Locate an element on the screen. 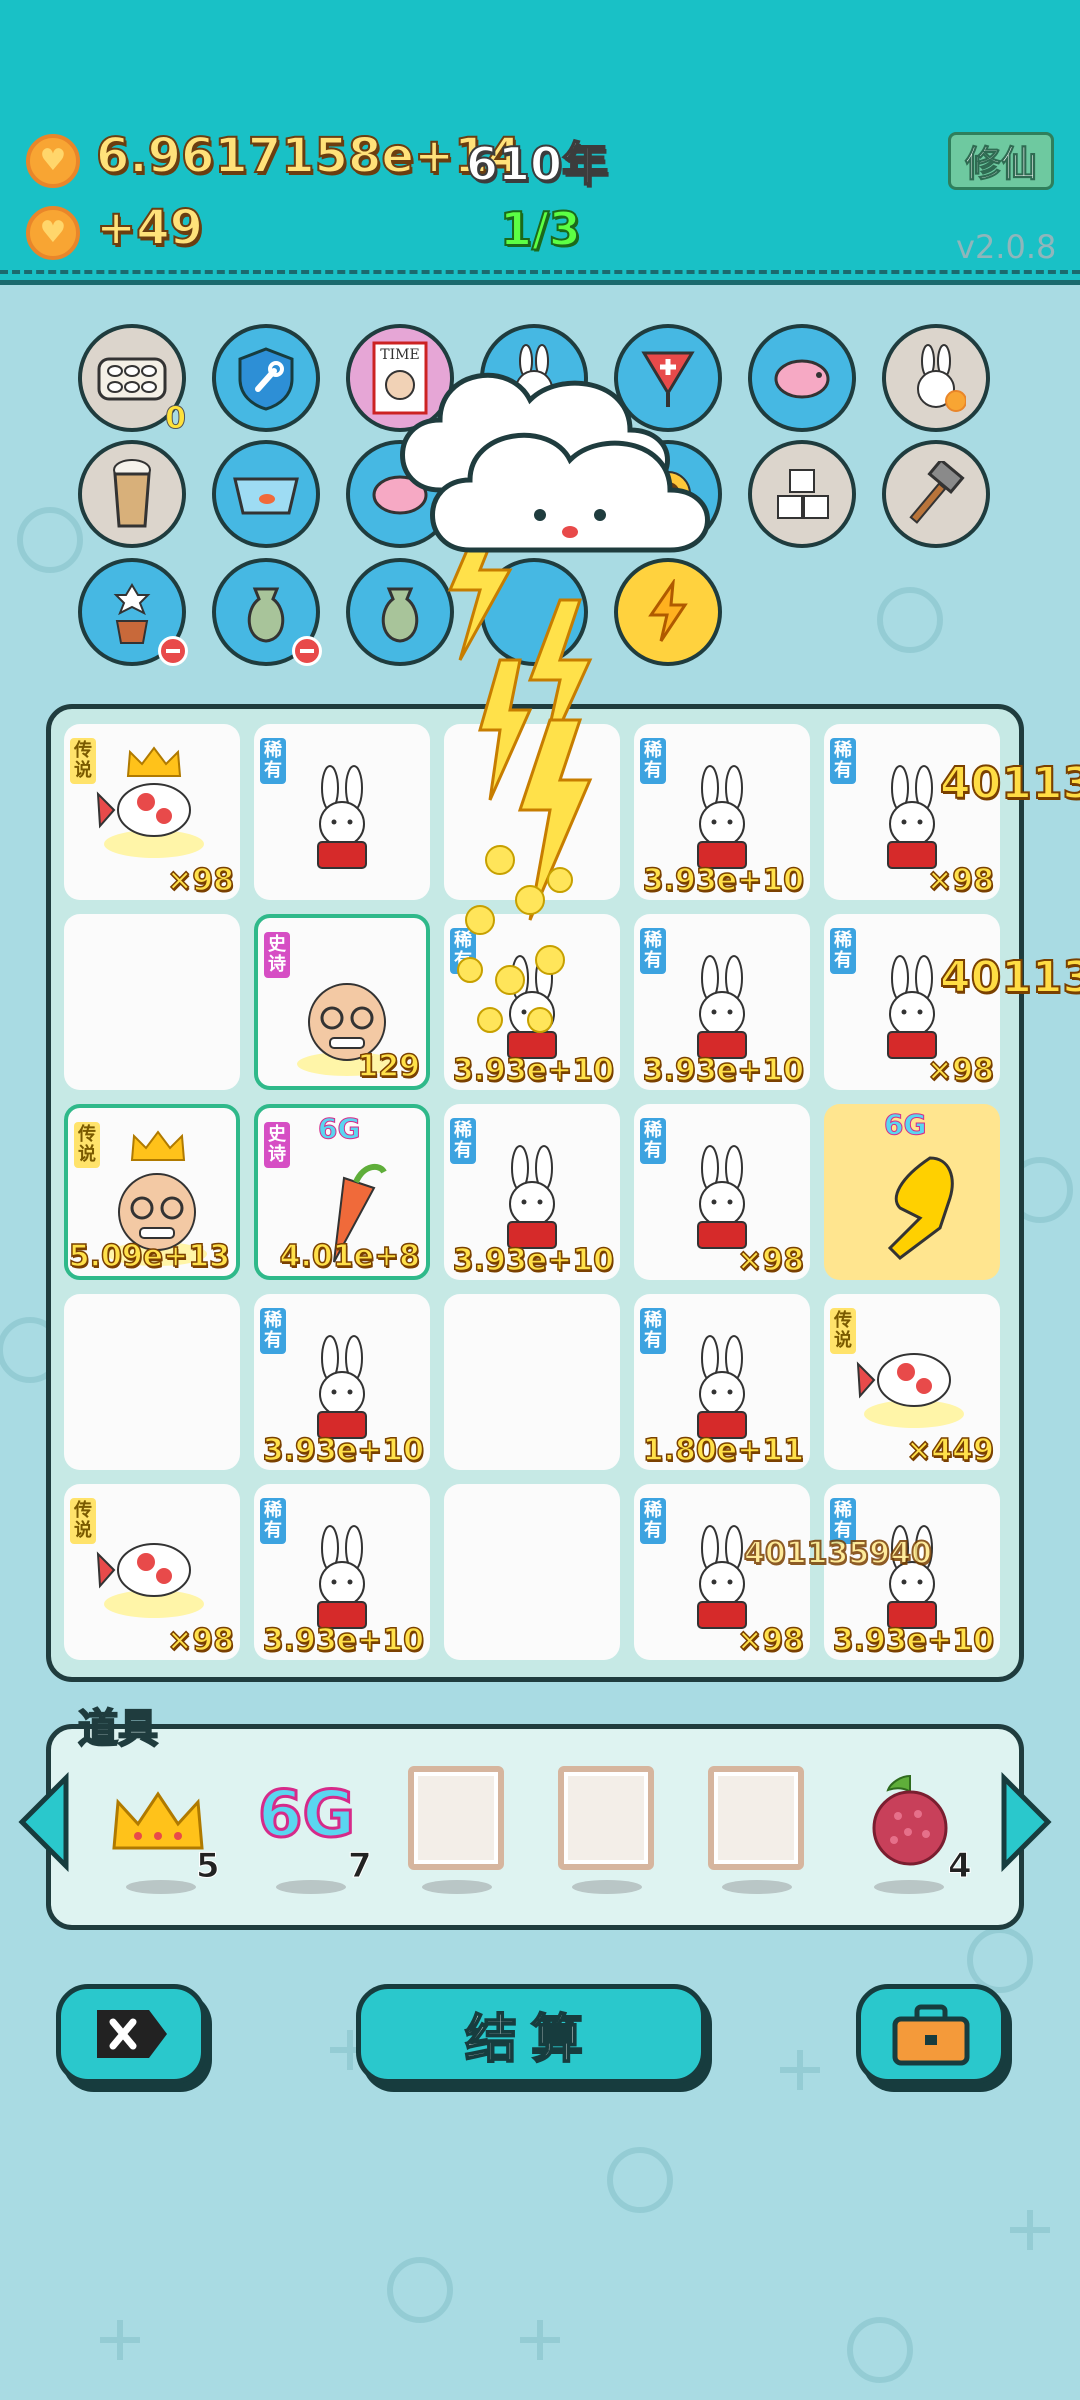  lightning-icon is located at coordinates (668, 612).